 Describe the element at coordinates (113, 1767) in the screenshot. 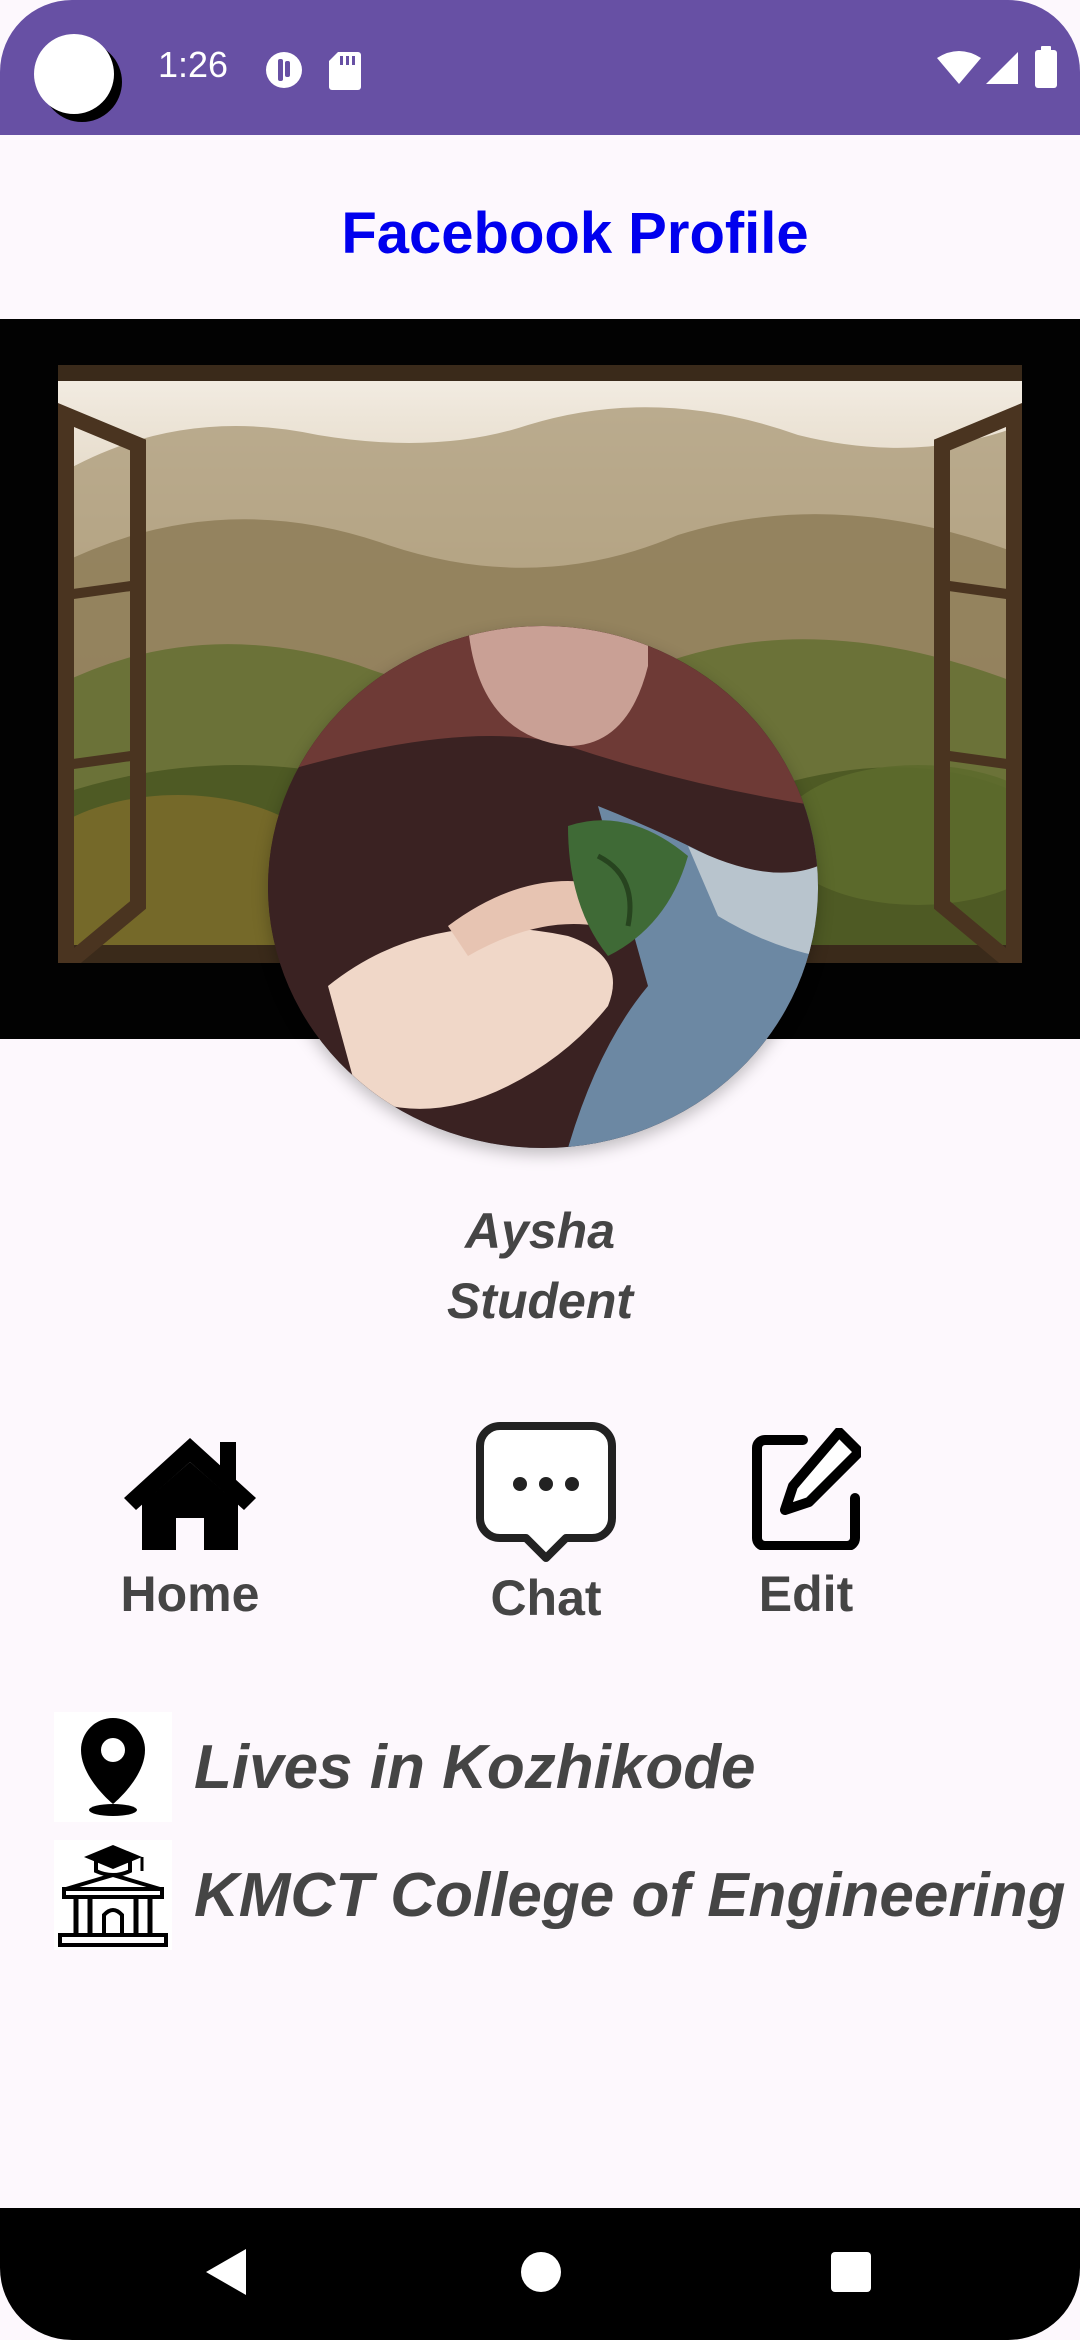

I see `location-pin-icon` at that location.